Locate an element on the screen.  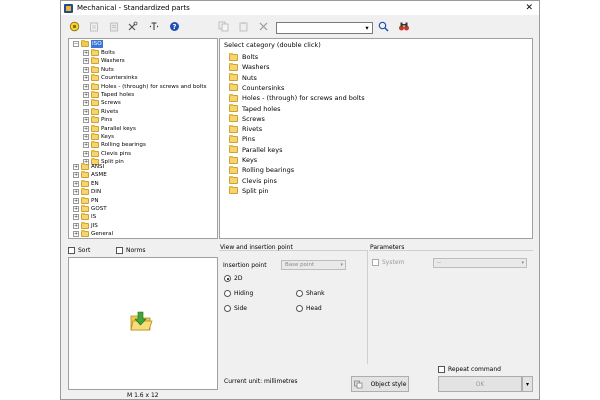
collapse-icon: − is located at coordinates (76, 44).